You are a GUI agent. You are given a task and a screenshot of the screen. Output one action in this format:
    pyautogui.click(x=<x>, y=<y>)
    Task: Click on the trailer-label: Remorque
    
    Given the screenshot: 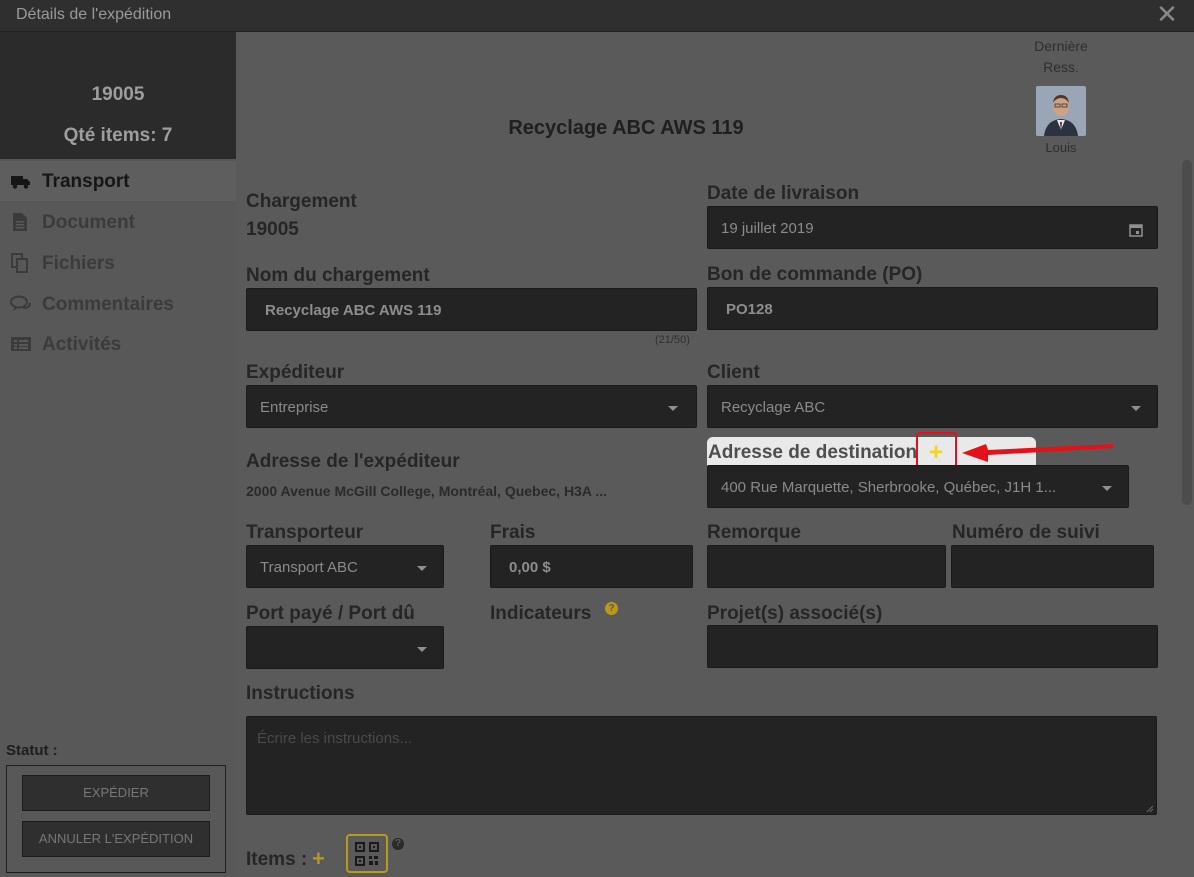 What is the action you would take?
    pyautogui.click(x=754, y=532)
    